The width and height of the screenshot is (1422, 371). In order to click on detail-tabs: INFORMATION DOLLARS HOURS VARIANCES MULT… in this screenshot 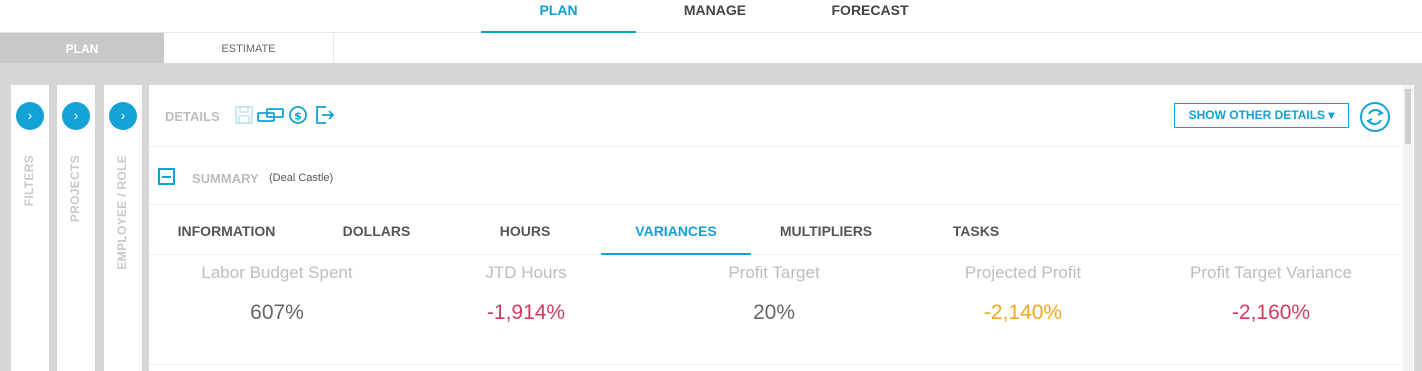, I will do `click(774, 230)`.